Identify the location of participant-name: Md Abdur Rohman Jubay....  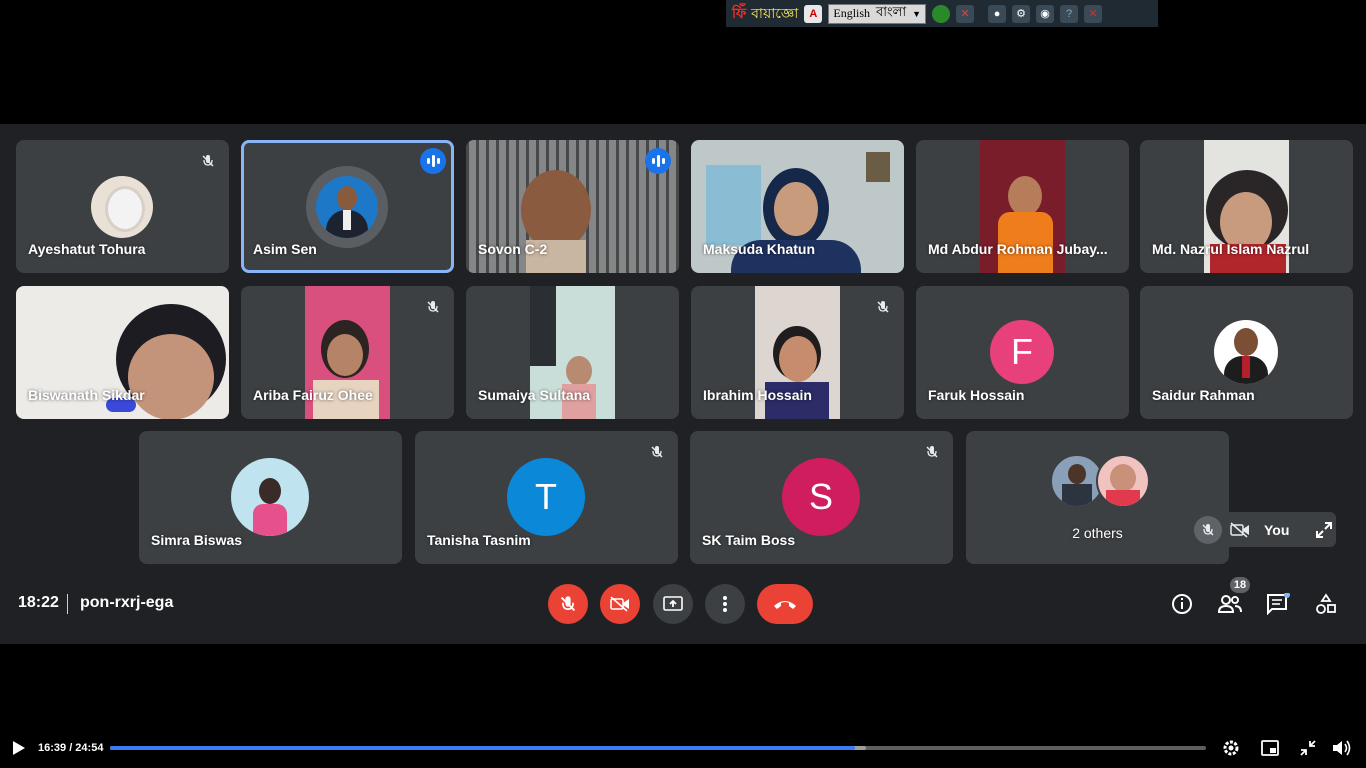
(1018, 249).